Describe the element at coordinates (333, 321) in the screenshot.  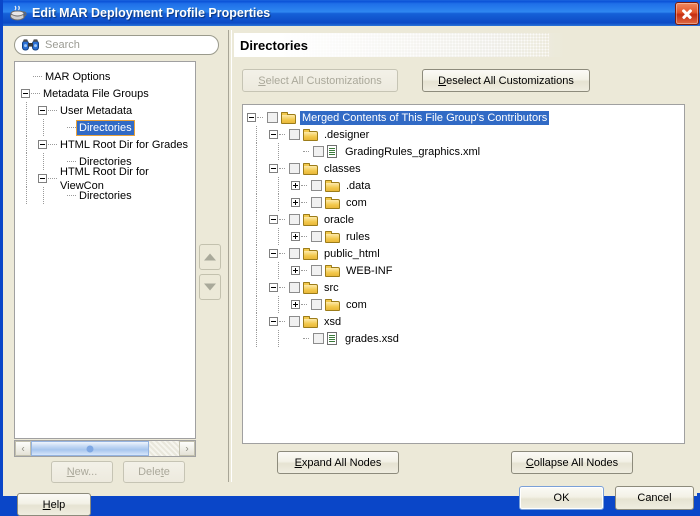
I see `tree-row-label: xsd` at that location.